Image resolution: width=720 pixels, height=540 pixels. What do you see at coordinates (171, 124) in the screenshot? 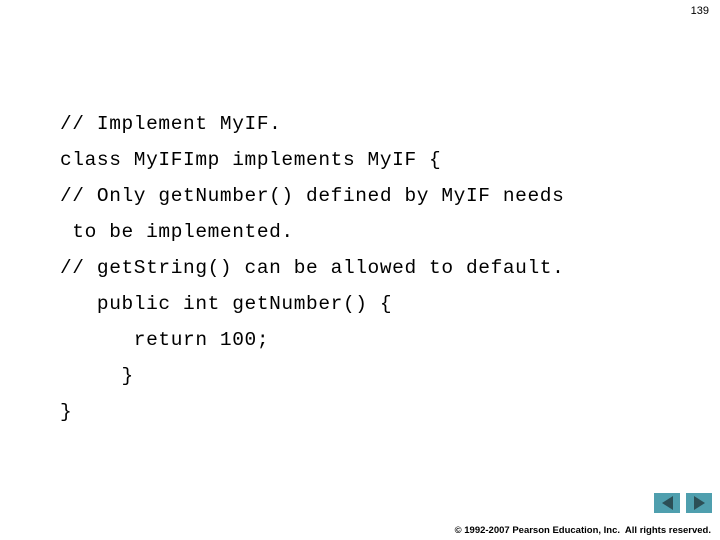
I see `code-line: // Implement MyIF.` at bounding box center [171, 124].